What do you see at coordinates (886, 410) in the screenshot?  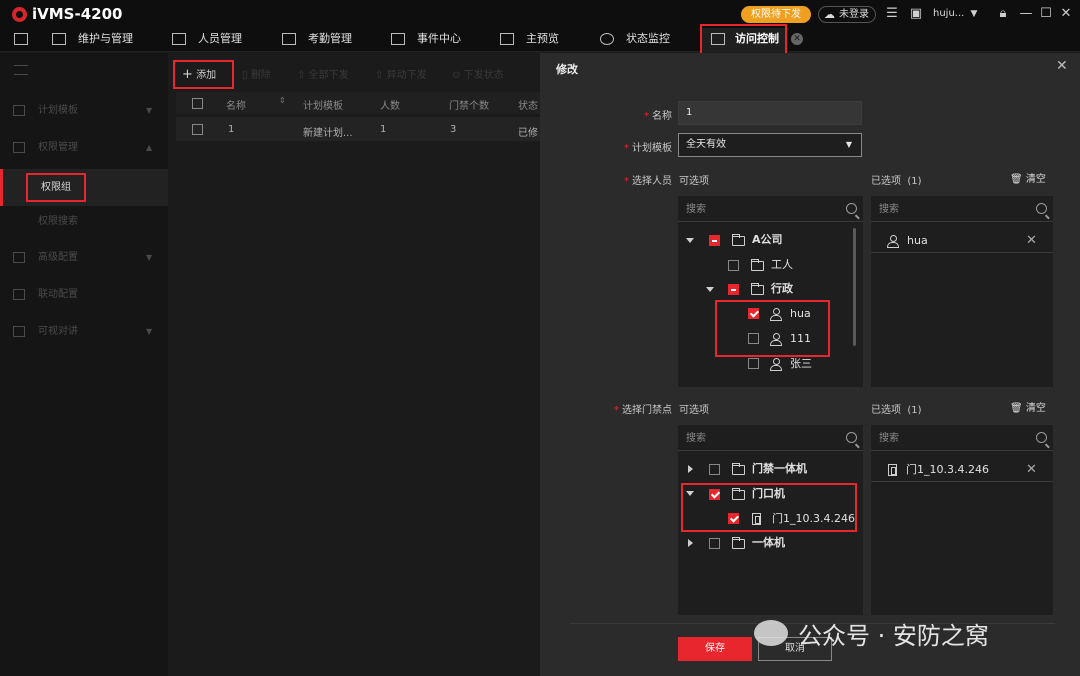 I see `selected-text: 已选项` at bounding box center [886, 410].